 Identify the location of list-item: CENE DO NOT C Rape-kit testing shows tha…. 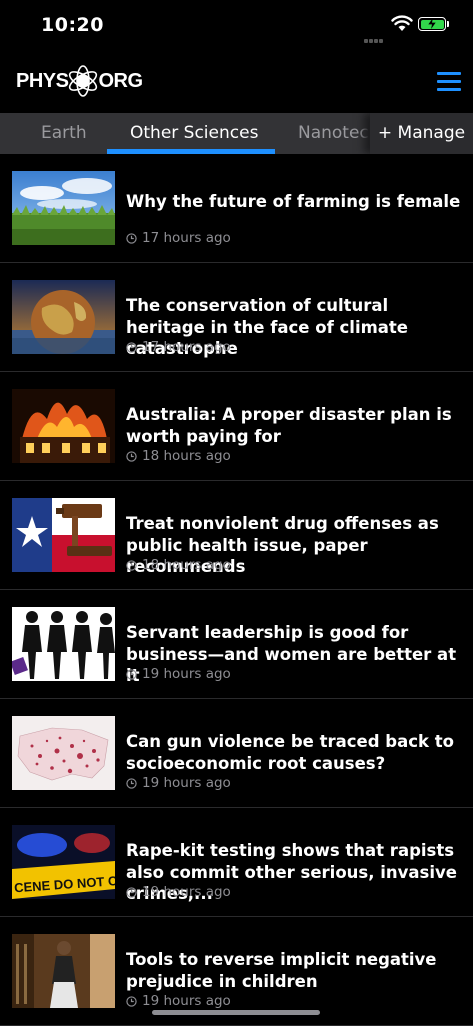
(236, 862).